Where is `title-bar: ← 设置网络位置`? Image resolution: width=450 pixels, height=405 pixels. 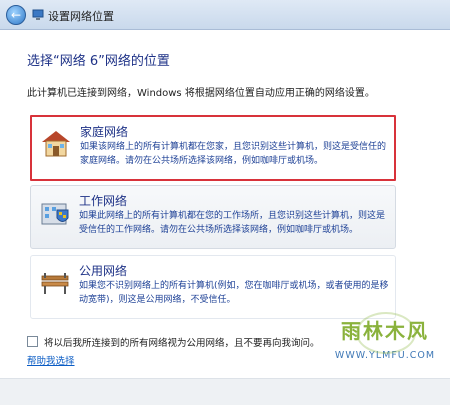 title-bar: ← 设置网络位置 is located at coordinates (225, 15).